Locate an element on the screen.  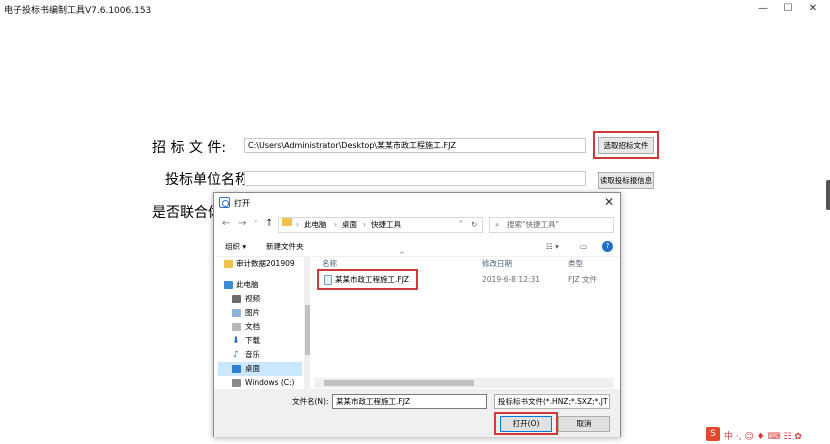
forward-arrow-icon: → is located at coordinates (242, 223).